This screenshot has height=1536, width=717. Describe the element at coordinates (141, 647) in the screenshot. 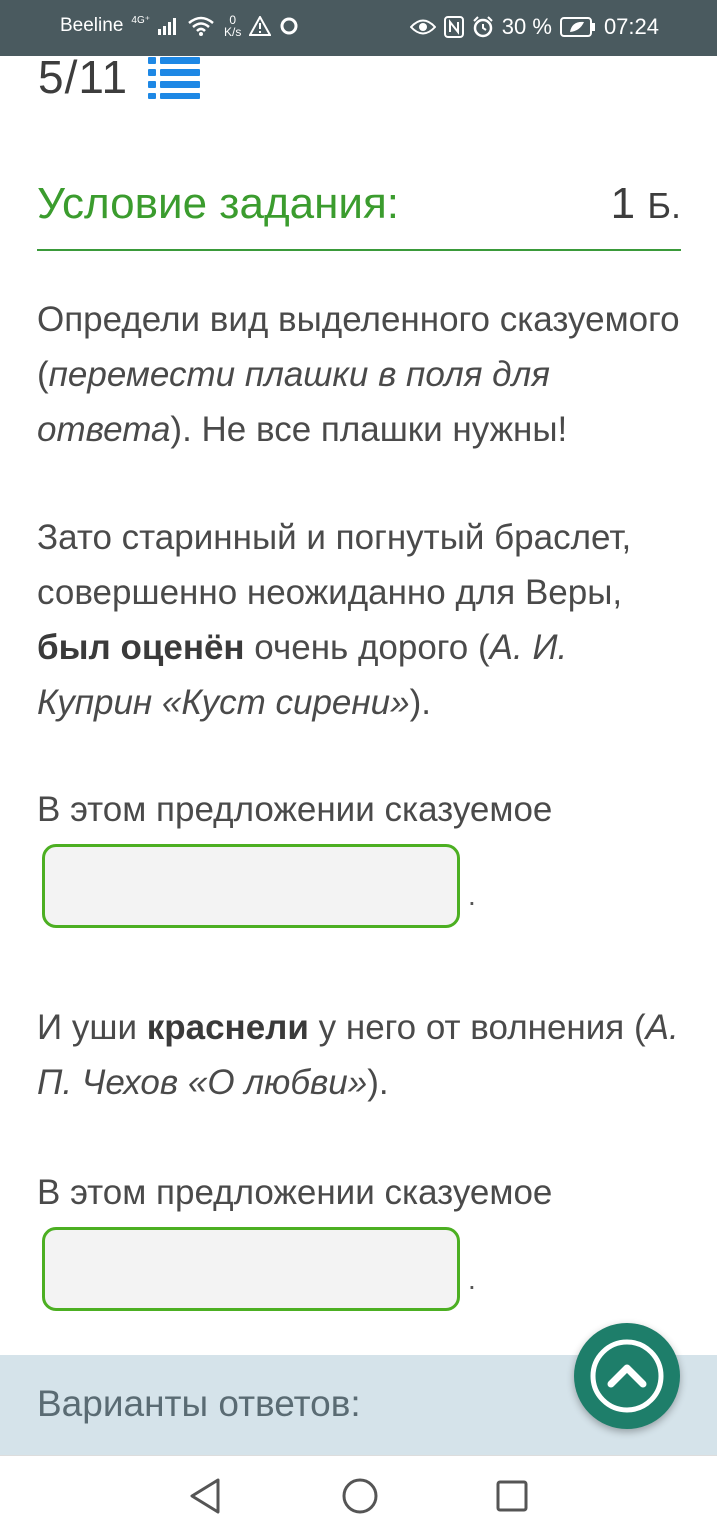

I see `sentence-1-predicate: был оценён` at that location.